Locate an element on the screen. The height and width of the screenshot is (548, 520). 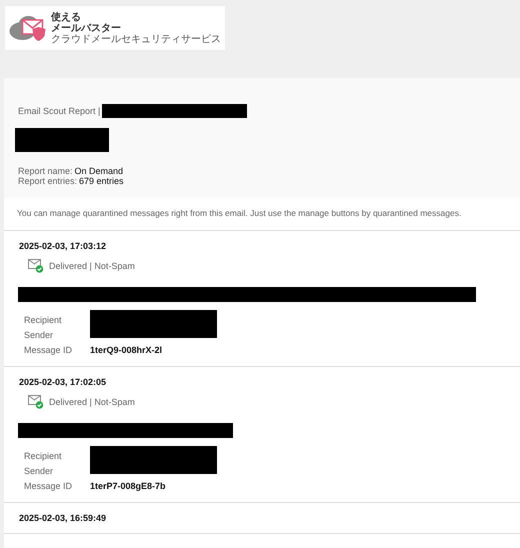
message-date: 2025-02-03, 16:59:49 is located at coordinates (63, 518).